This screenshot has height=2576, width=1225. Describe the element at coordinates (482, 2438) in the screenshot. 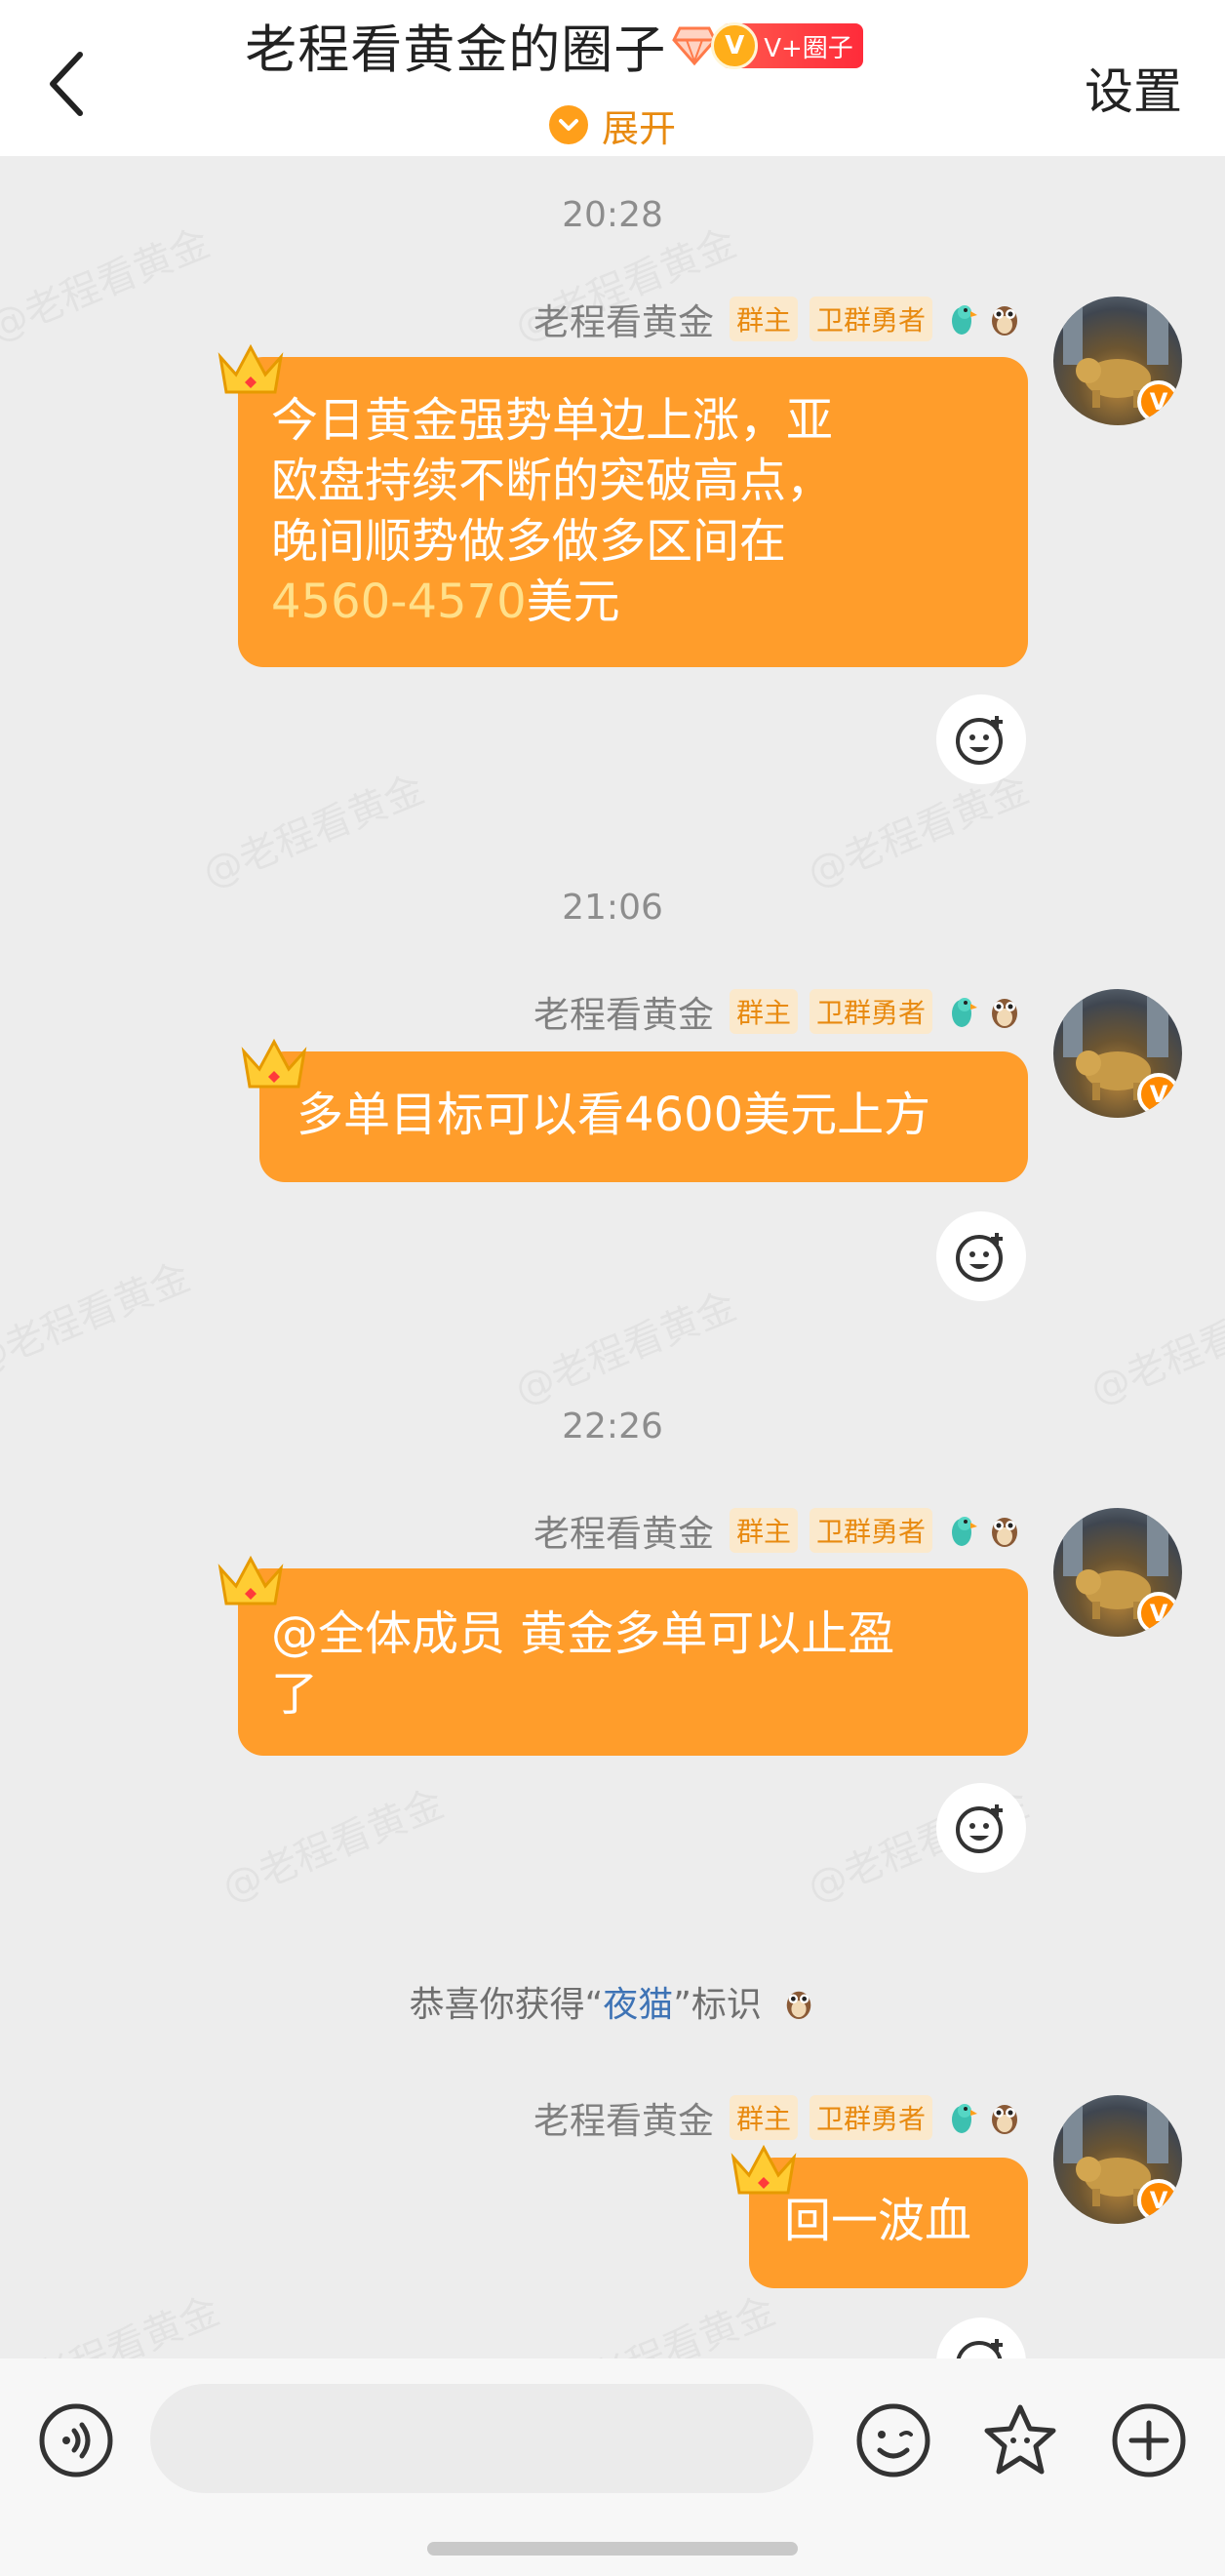

I see `message-input` at that location.